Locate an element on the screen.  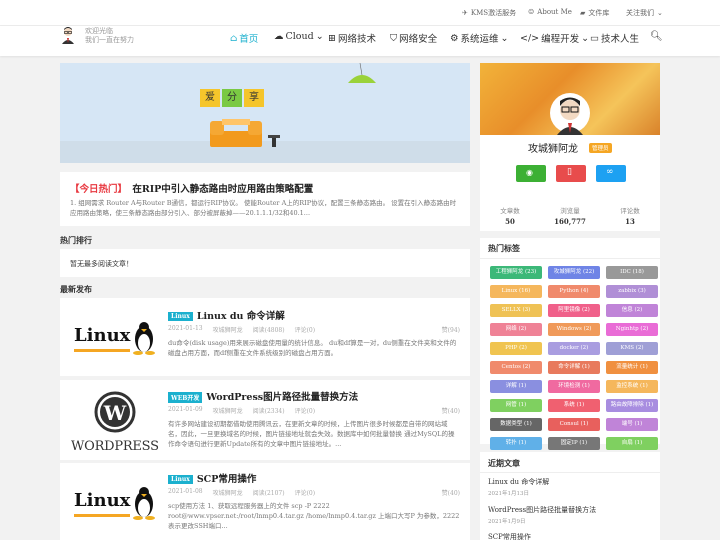
banner-slider: 爱 分 享 is located at coordinates (265, 113).